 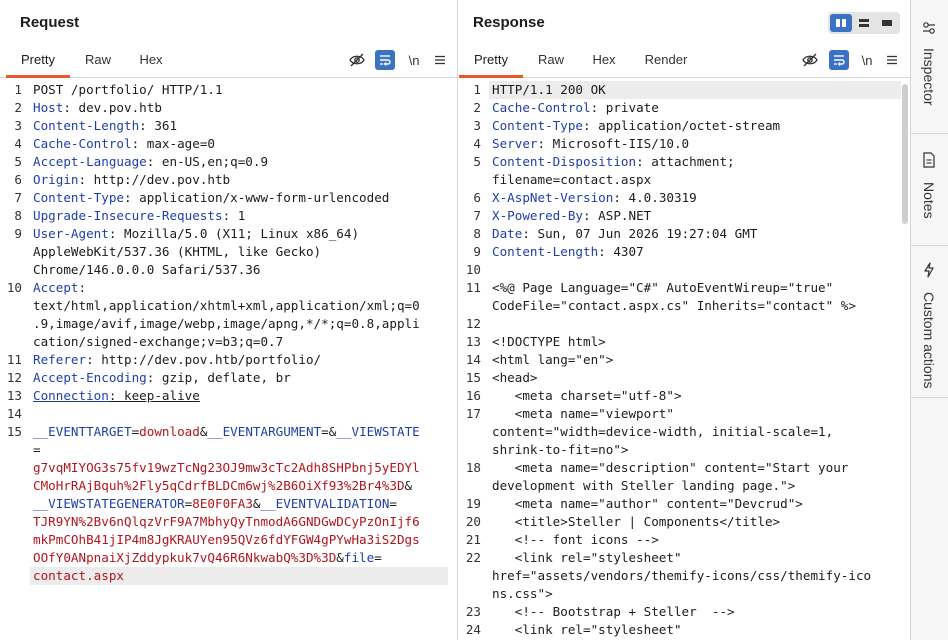 I want to click on response-tab-render: Render, so click(x=666, y=61).